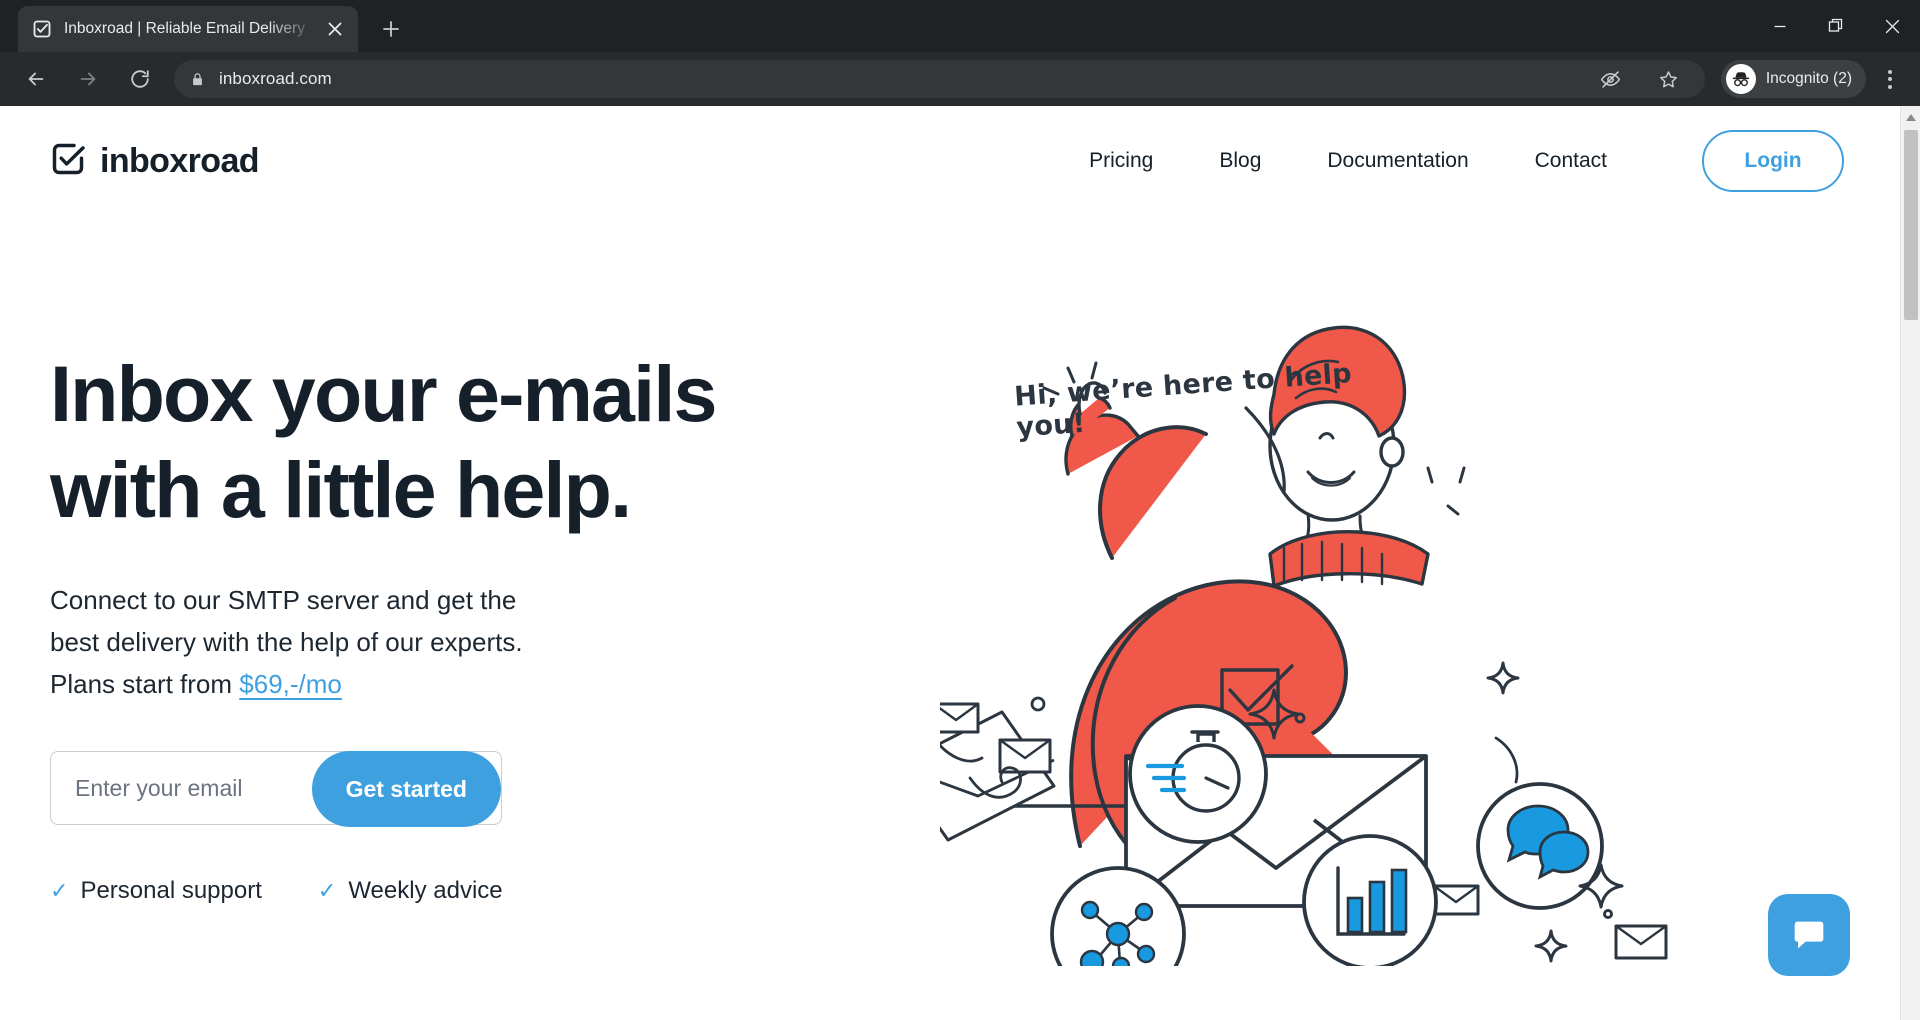  Describe the element at coordinates (383, 393) in the screenshot. I see `hero-title-line-1: Inbox your e-mails` at that location.